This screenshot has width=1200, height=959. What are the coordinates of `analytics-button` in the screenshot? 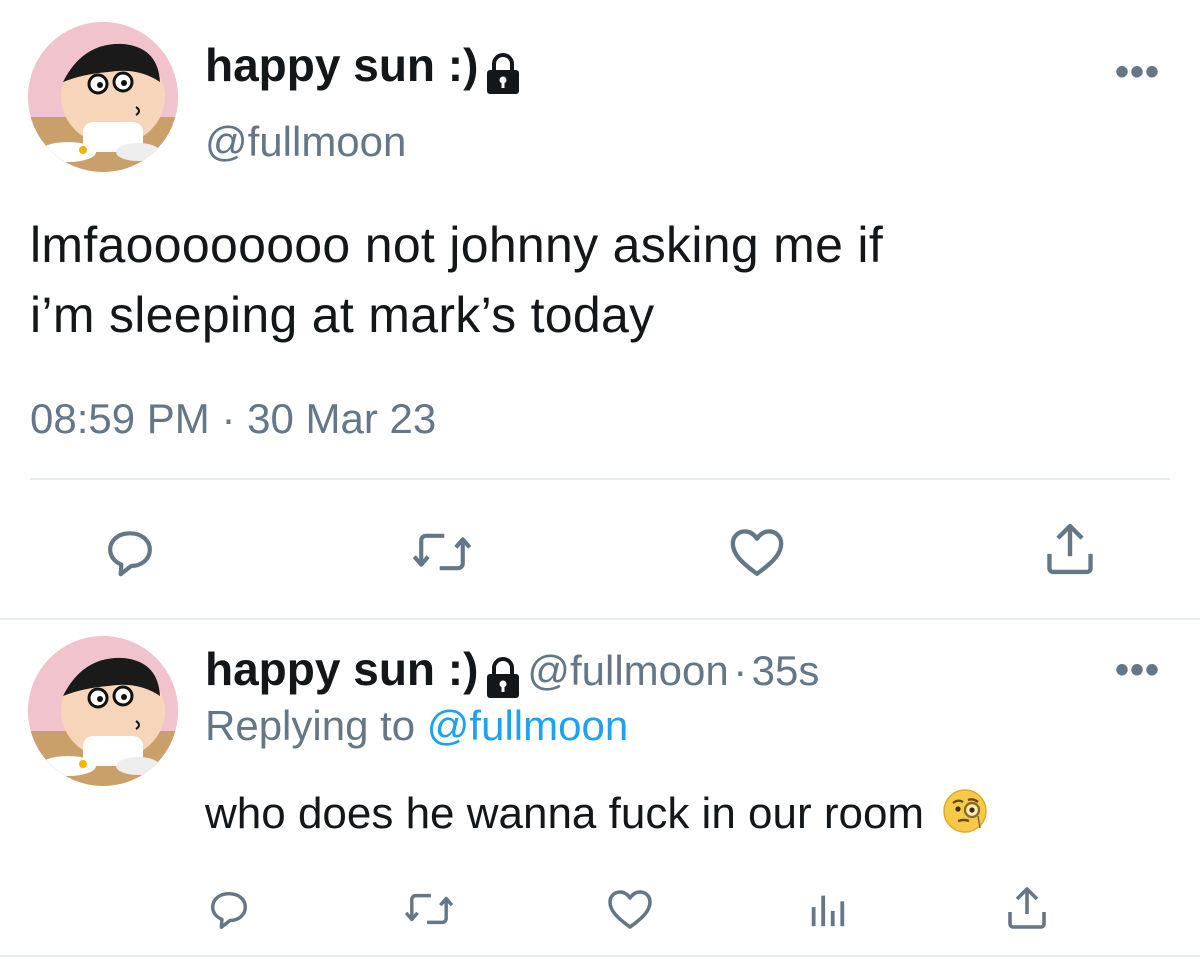 It's located at (827, 909).